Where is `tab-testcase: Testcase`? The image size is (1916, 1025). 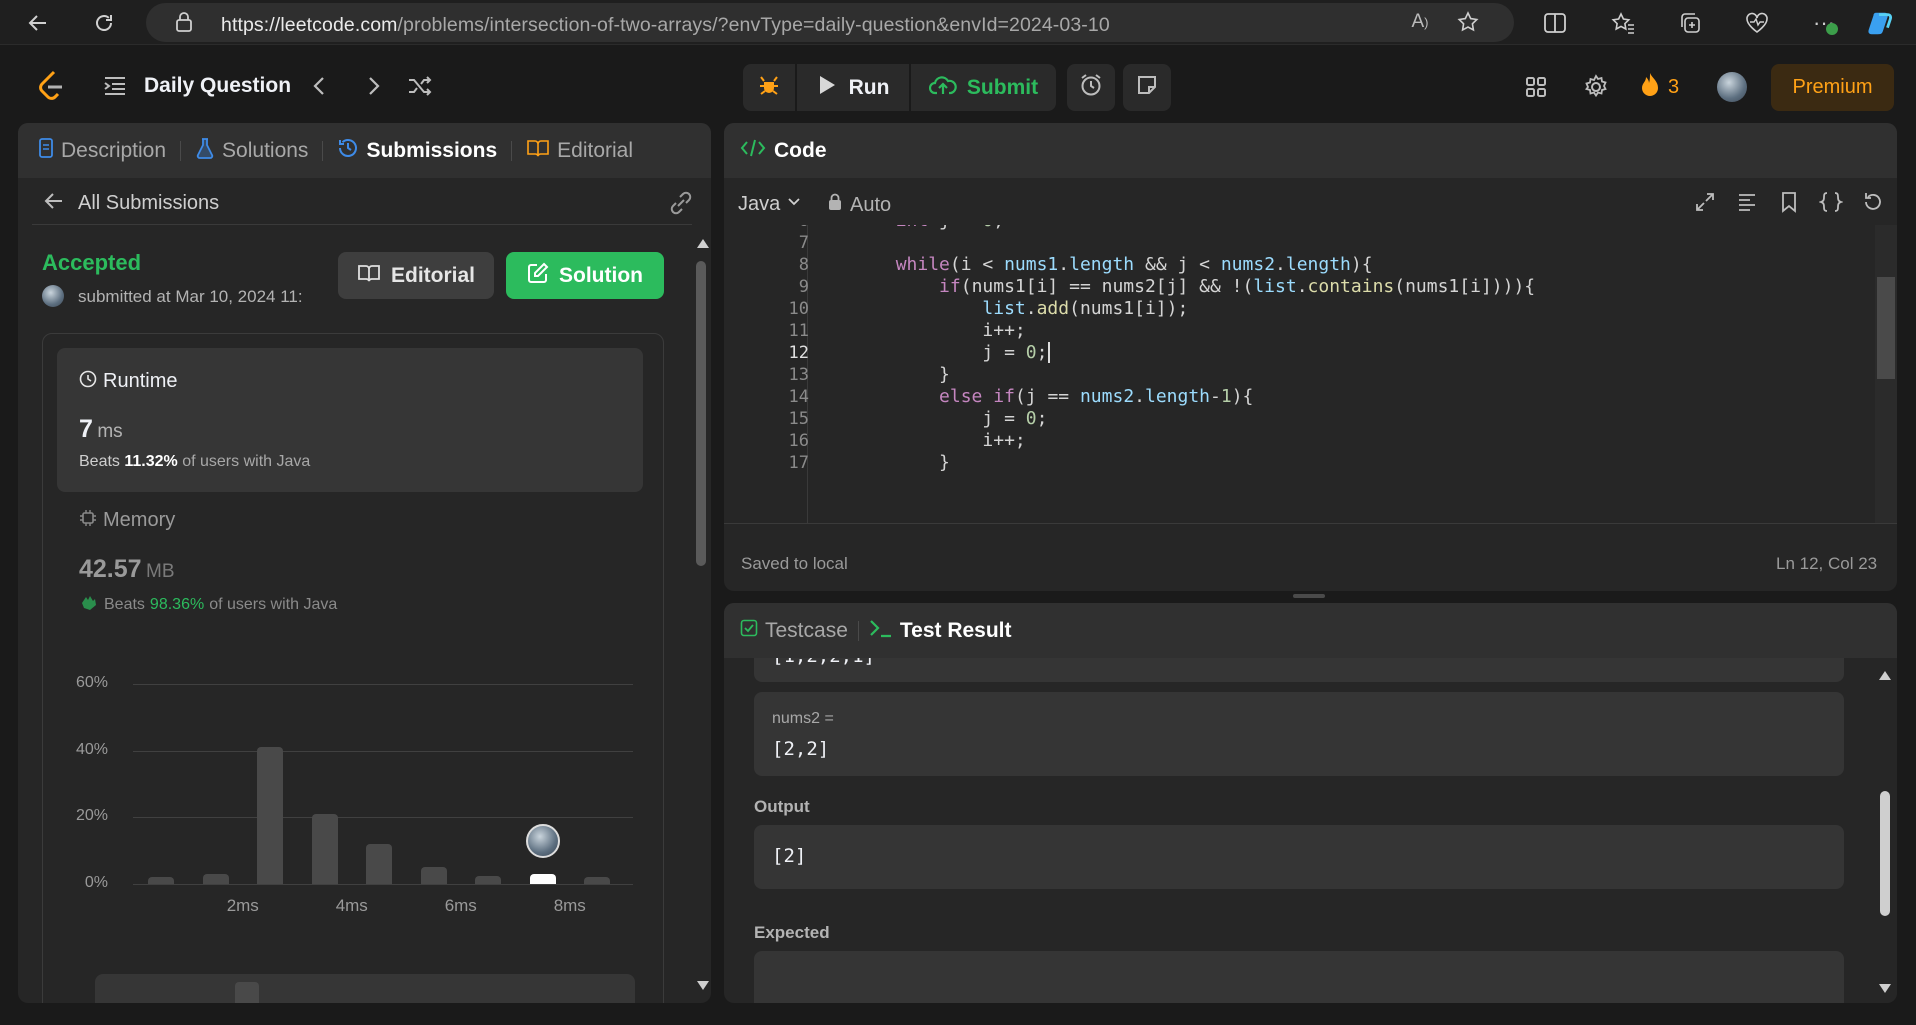 tab-testcase: Testcase is located at coordinates (799, 631).